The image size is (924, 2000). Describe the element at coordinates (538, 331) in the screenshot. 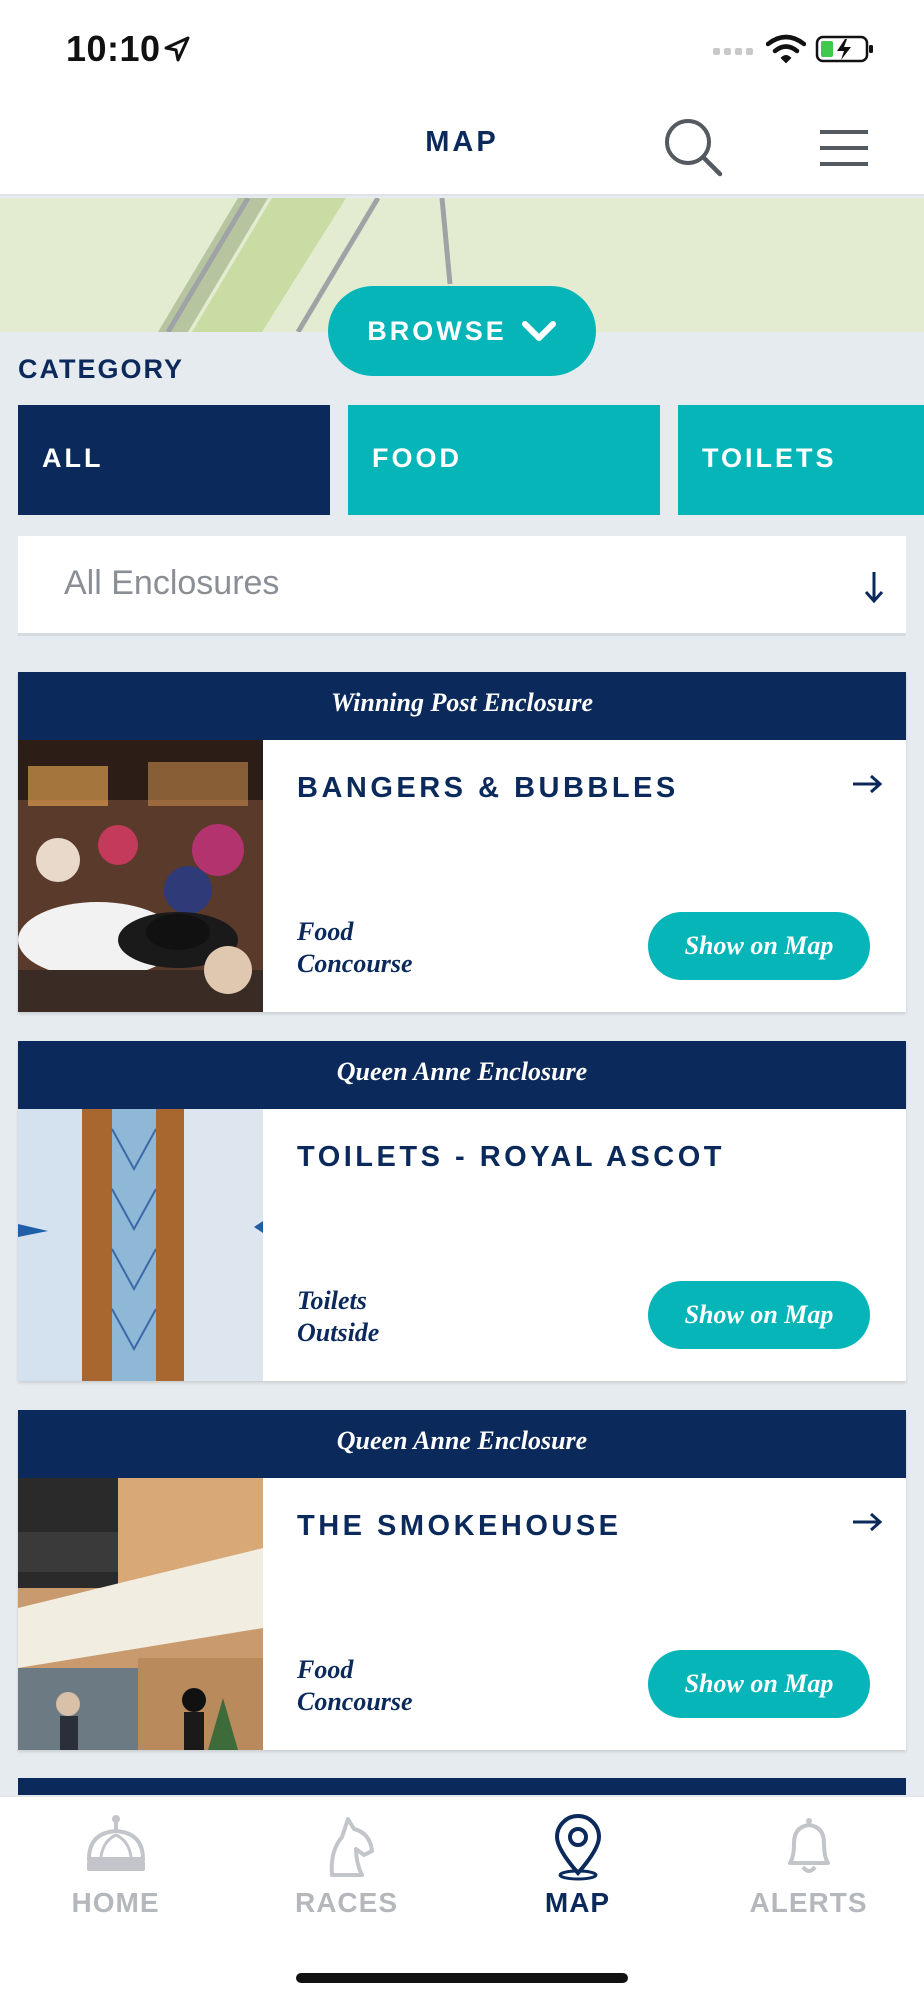

I see `chevron-down-icon` at that location.